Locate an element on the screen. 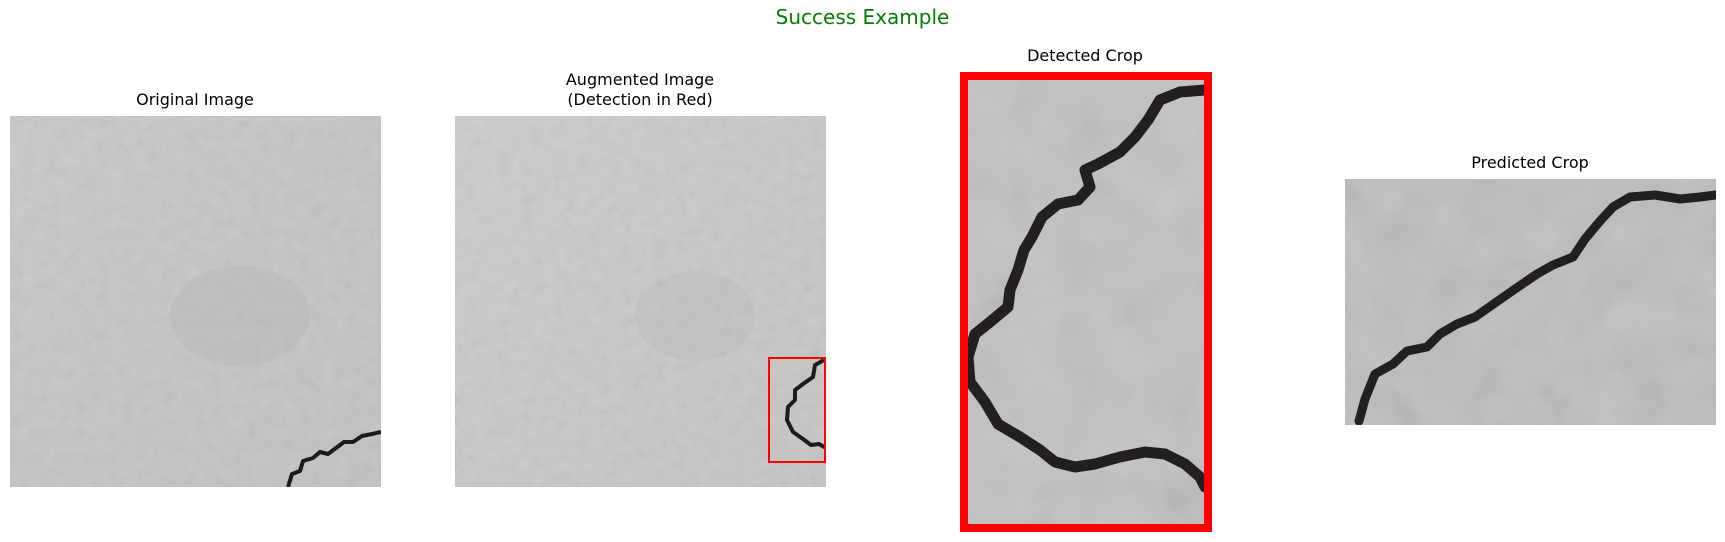 The width and height of the screenshot is (1725, 542). detected-crop-texture is located at coordinates (1086, 302).